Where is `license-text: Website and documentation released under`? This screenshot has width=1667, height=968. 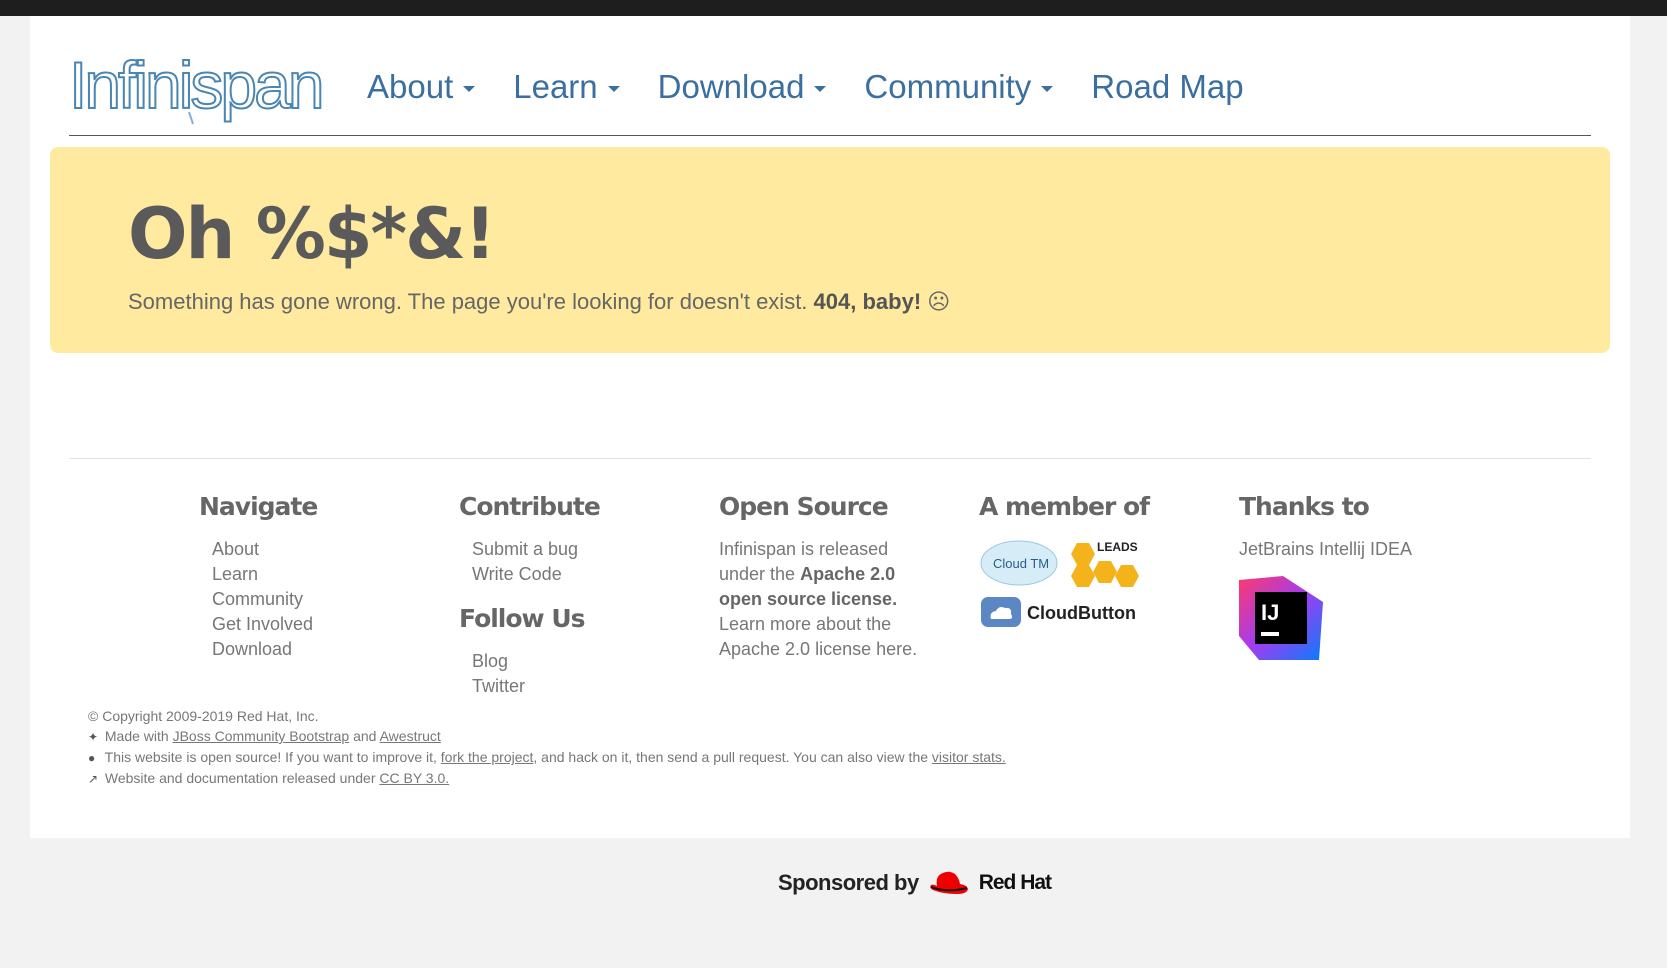
license-text: Website and documentation released under is located at coordinates (240, 778).